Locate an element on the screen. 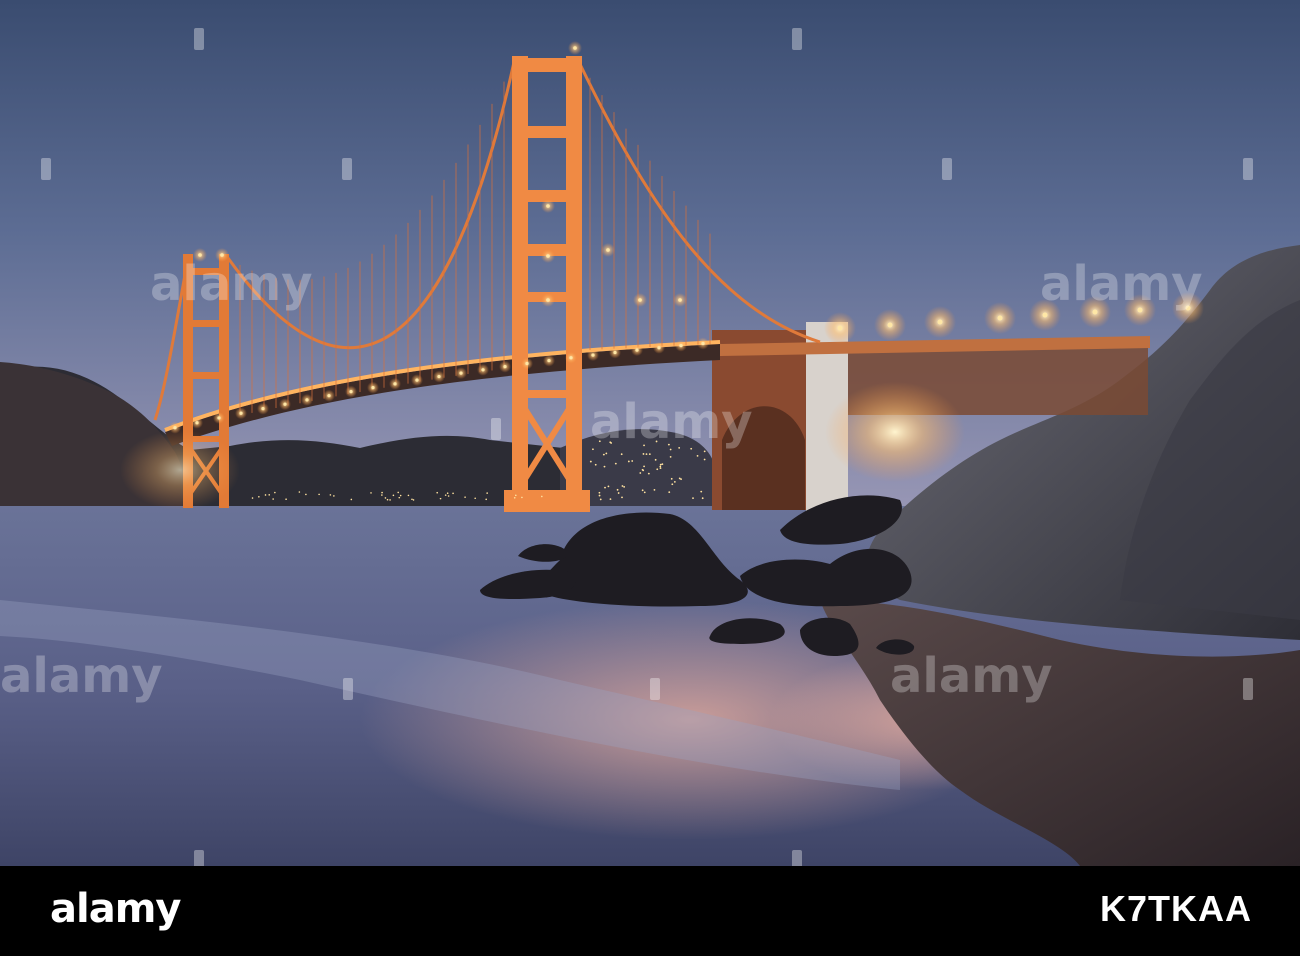  headland-glow is located at coordinates (180, 470).